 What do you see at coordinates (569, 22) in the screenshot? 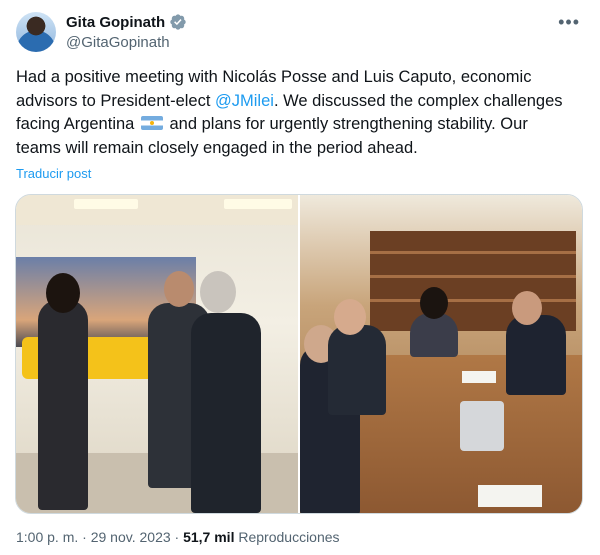
I see `more-icon: •••` at bounding box center [569, 22].